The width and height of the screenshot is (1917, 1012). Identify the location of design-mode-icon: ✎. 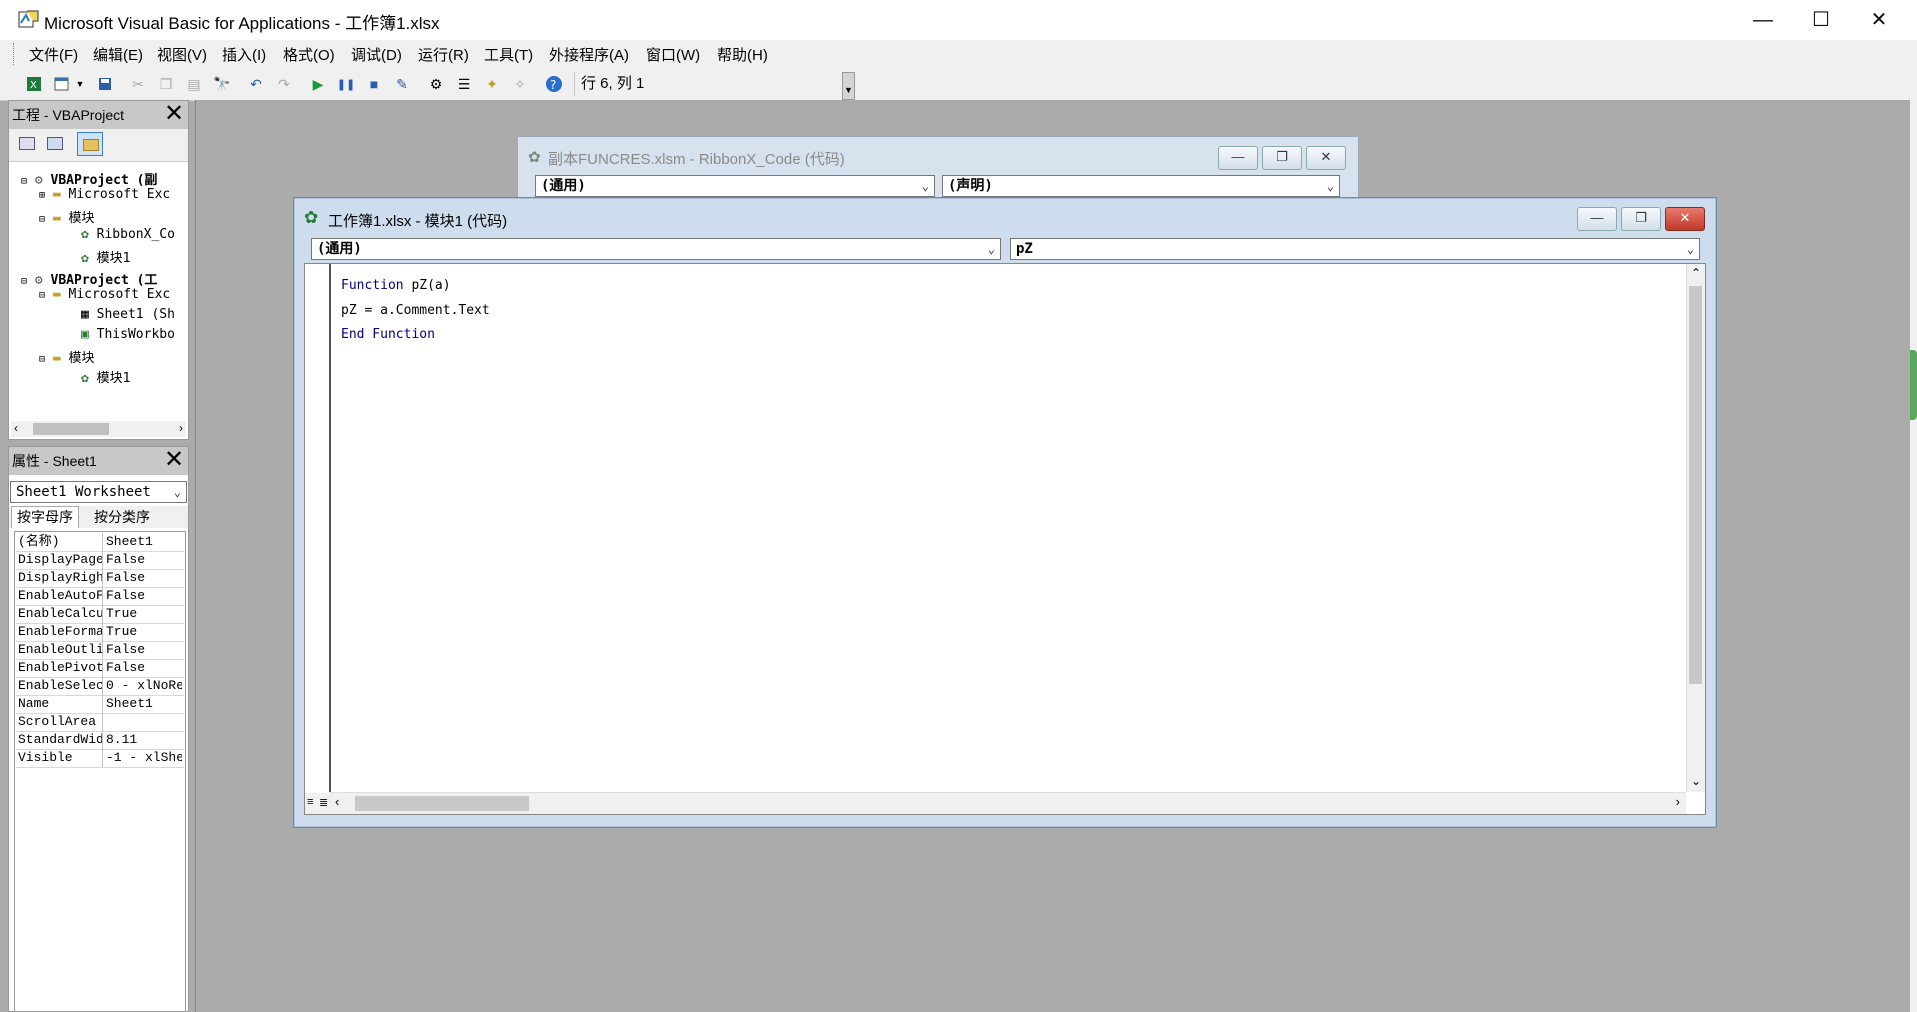
(402, 84).